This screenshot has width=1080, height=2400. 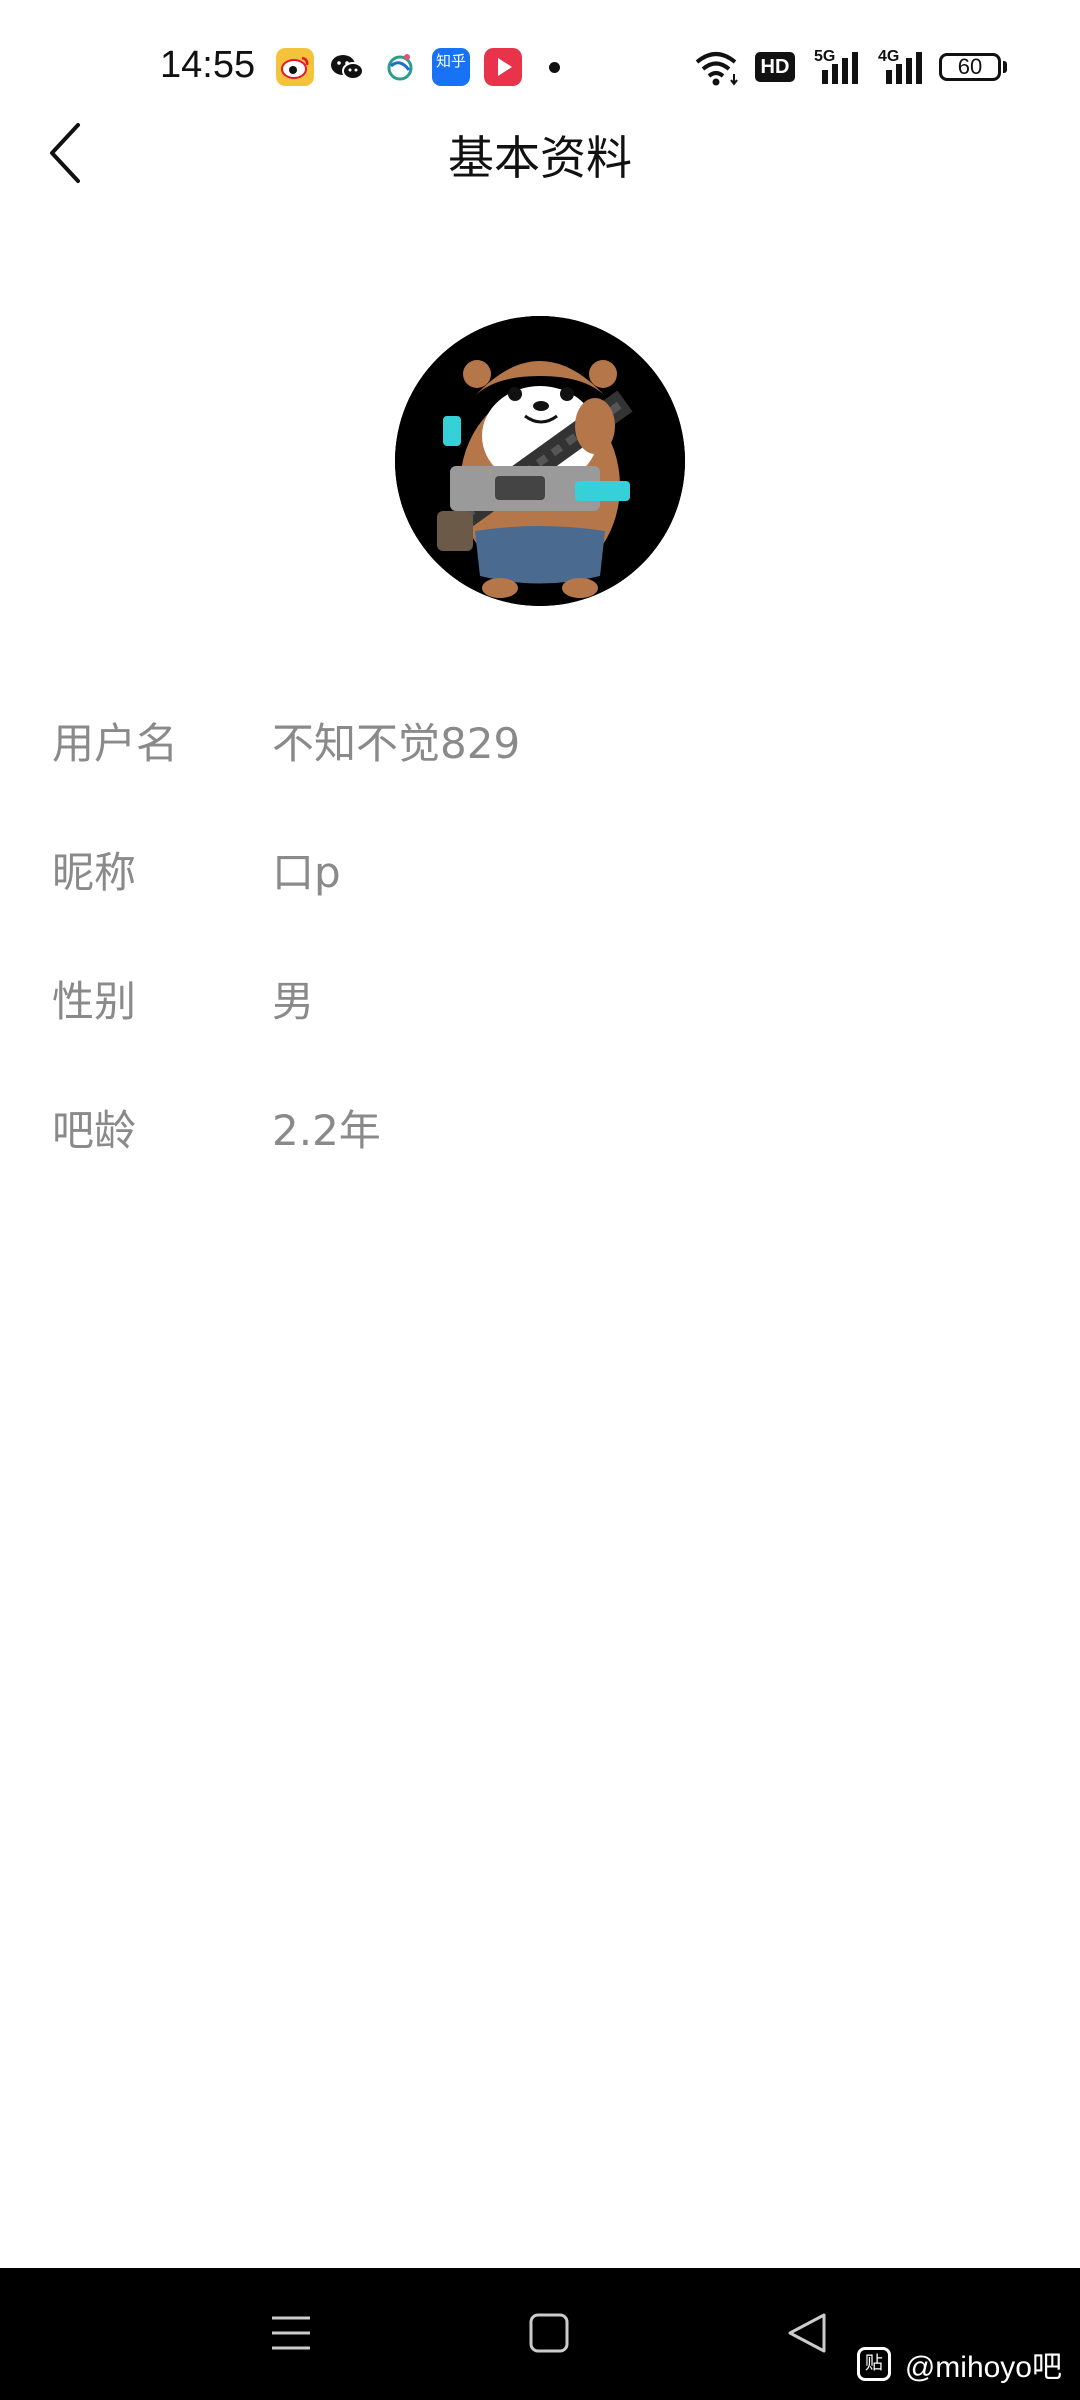 I want to click on nav-menu-button, so click(x=291, y=2333).